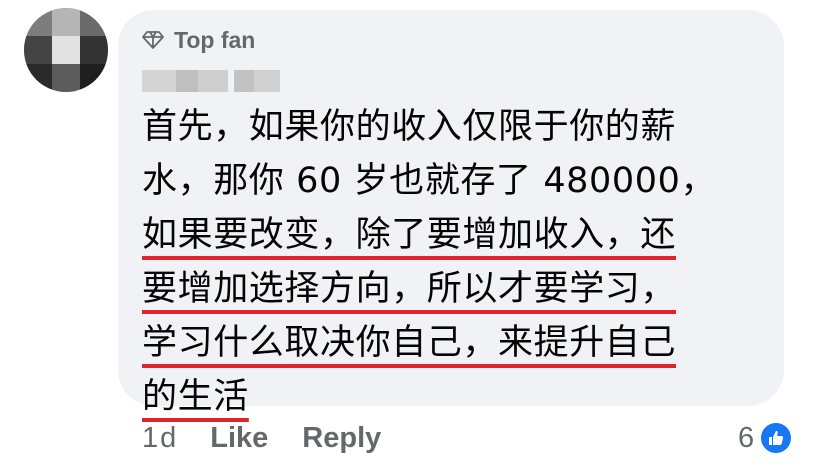  I want to click on reply-button: Reply, so click(341, 438).